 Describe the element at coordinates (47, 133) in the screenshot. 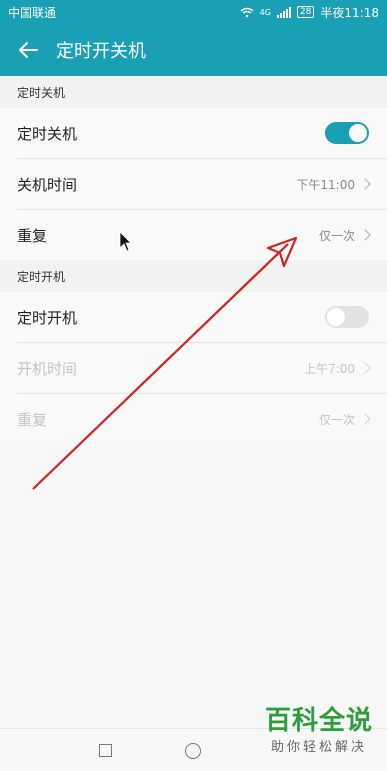

I see `shutdown-toggle-label: 定时关机` at that location.